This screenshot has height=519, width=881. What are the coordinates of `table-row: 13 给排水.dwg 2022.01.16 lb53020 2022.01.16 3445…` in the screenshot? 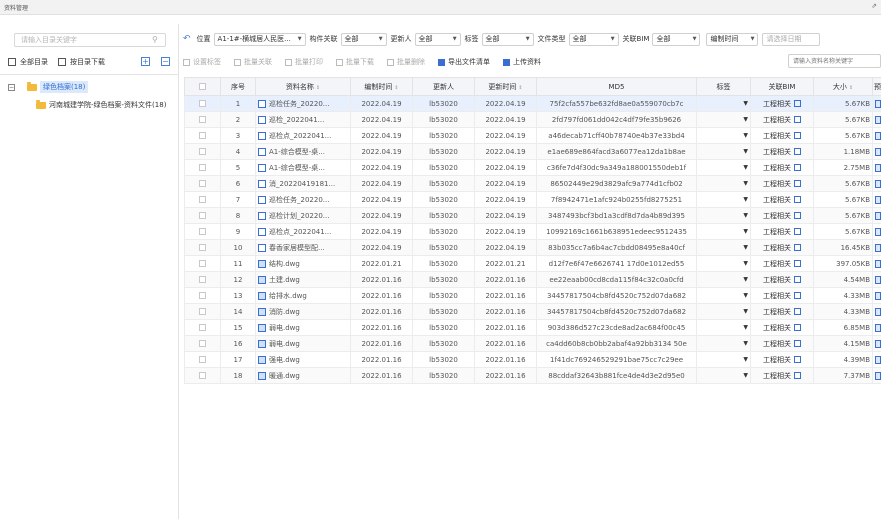 It's located at (532, 295).